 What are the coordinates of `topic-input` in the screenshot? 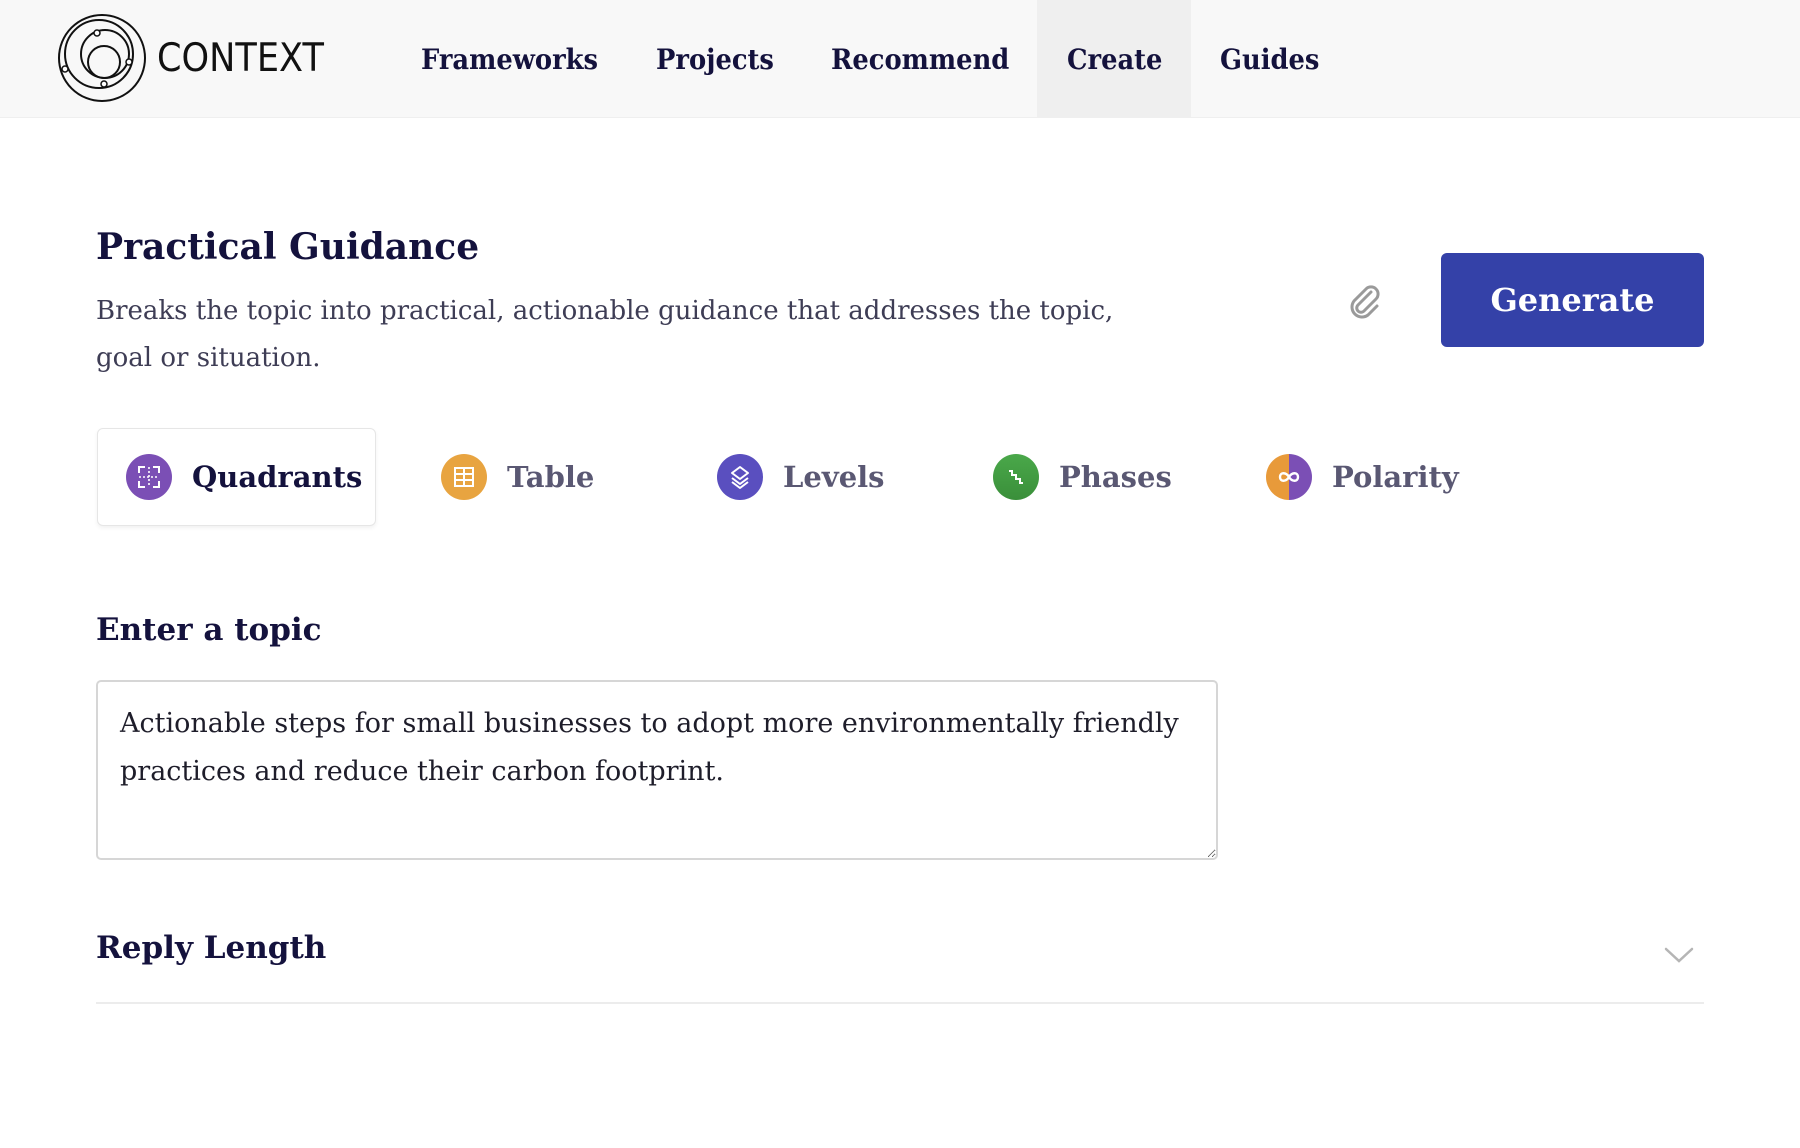 It's located at (657, 770).